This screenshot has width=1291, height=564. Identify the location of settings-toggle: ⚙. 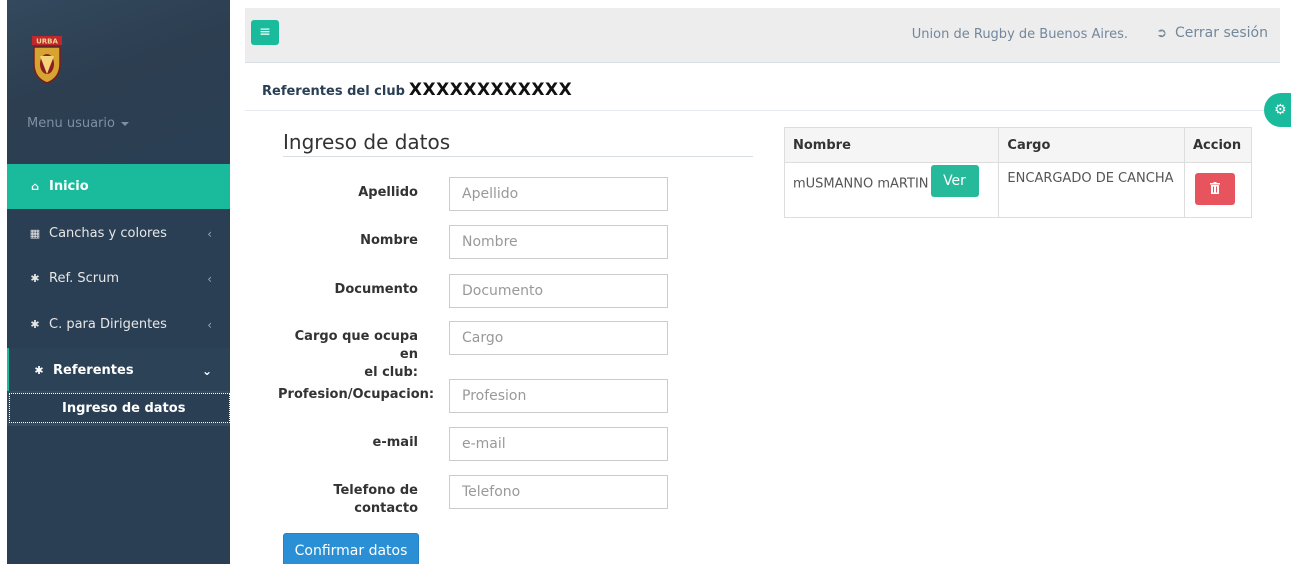
(1277, 110).